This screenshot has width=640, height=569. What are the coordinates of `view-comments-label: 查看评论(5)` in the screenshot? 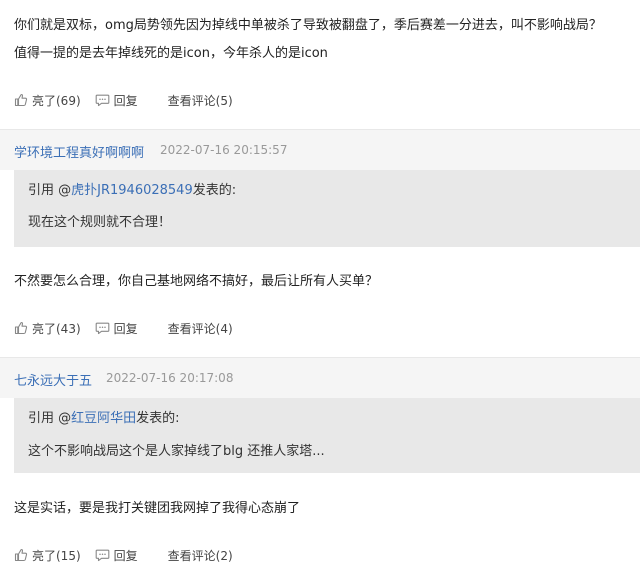 It's located at (200, 100).